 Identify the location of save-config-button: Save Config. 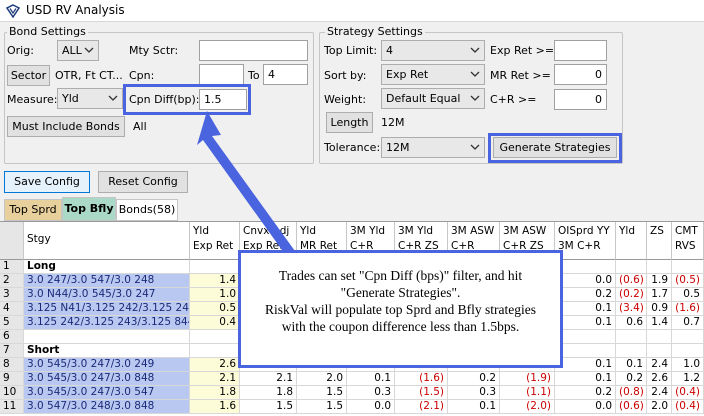
(47, 182).